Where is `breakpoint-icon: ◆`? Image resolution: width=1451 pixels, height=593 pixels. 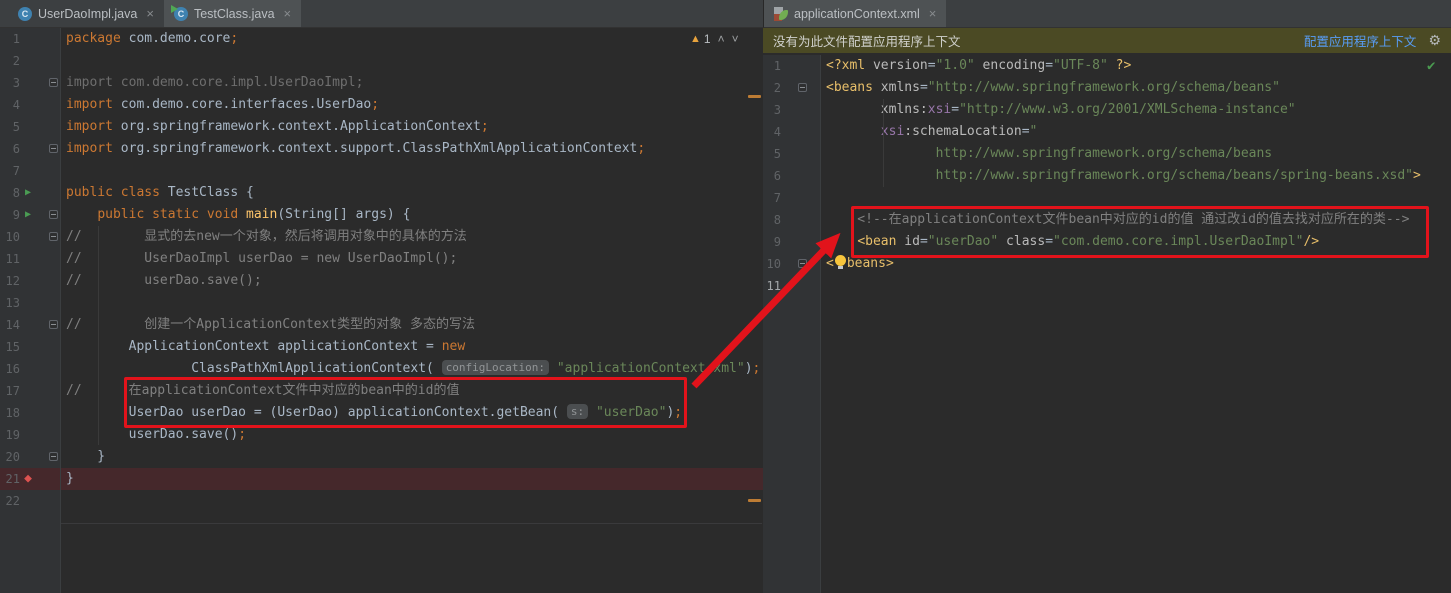 breakpoint-icon: ◆ is located at coordinates (28, 479).